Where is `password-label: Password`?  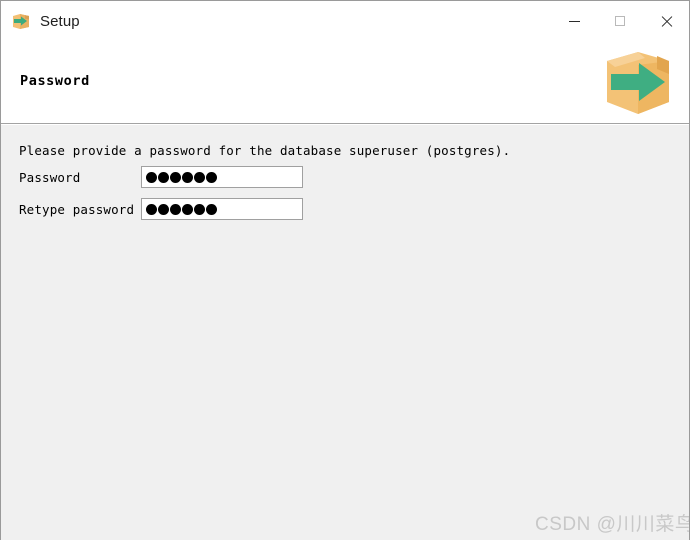
password-label: Password is located at coordinates (50, 177).